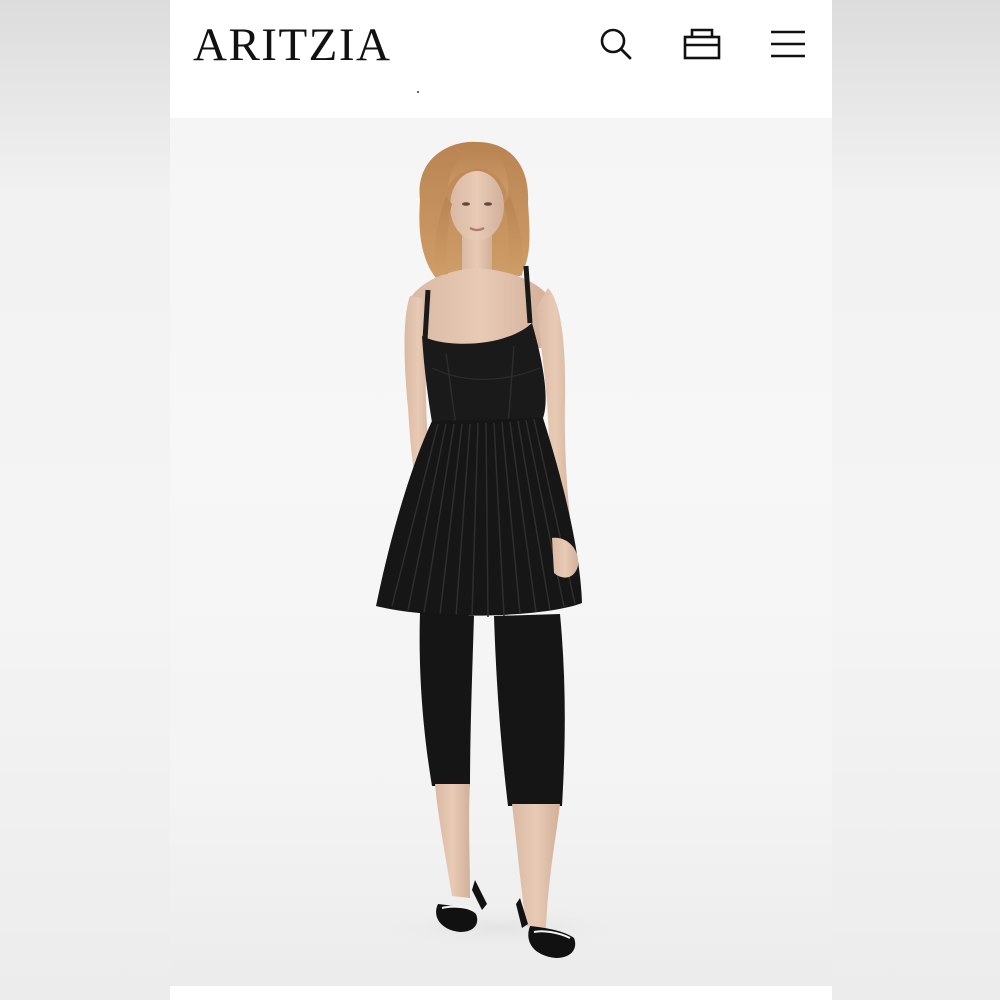 This screenshot has height=1000, width=1000. I want to click on search-button, so click(616, 44).